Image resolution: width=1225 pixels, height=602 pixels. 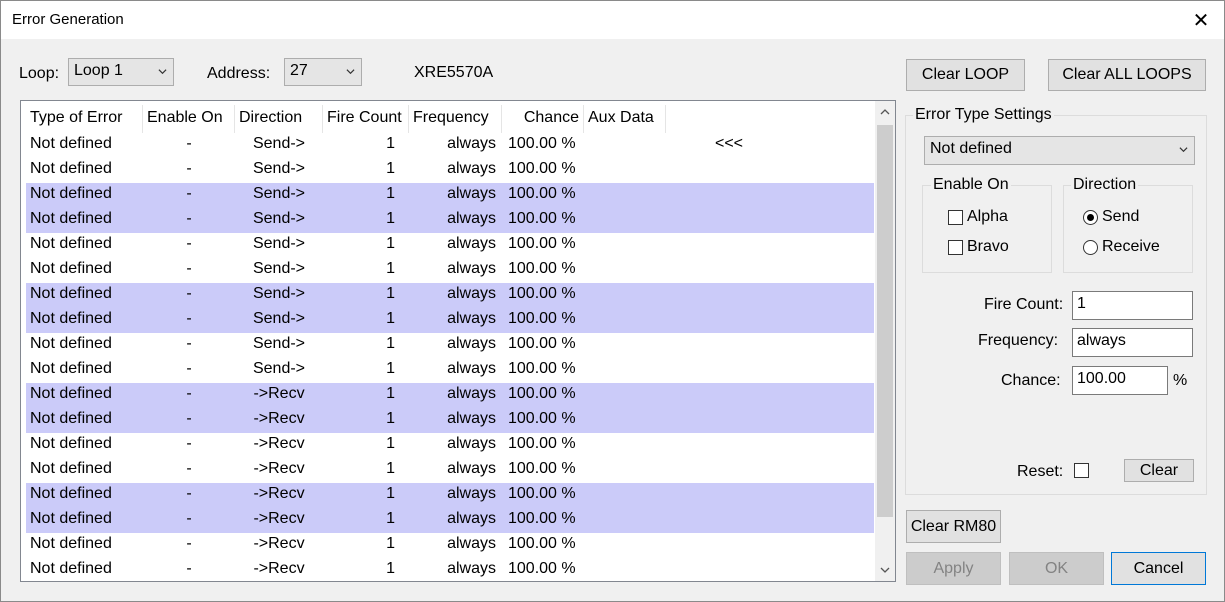 What do you see at coordinates (955, 247) in the screenshot?
I see `bravo-checkbox` at bounding box center [955, 247].